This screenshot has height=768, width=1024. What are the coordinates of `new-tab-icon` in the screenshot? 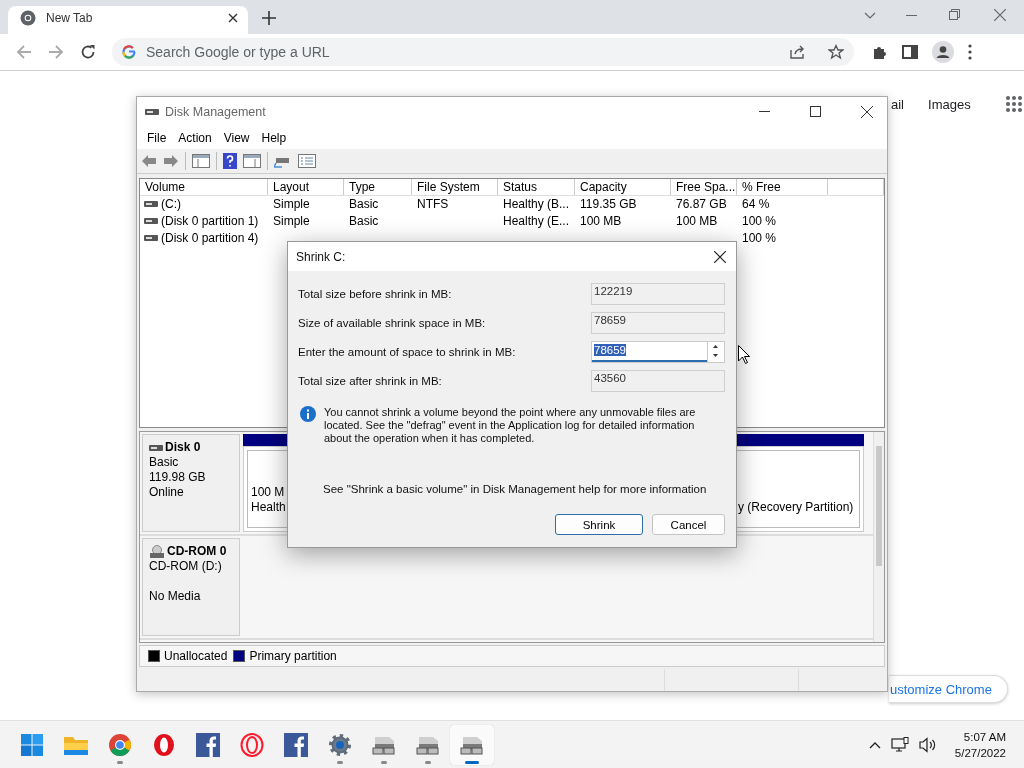 It's located at (269, 18).